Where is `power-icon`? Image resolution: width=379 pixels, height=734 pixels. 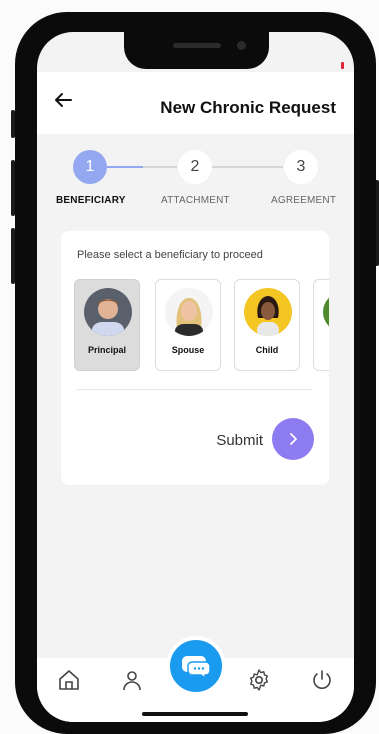 power-icon is located at coordinates (322, 680).